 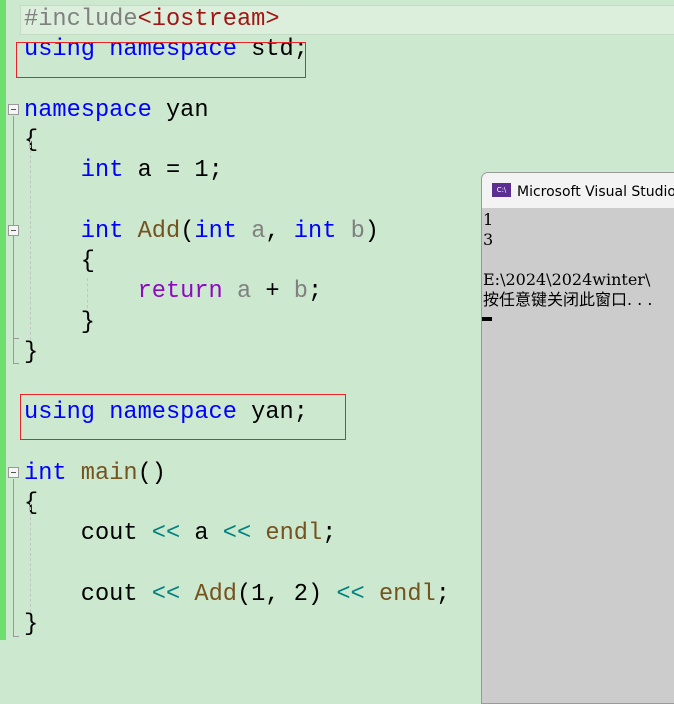 I want to click on code-token: main, so click(x=109, y=473).